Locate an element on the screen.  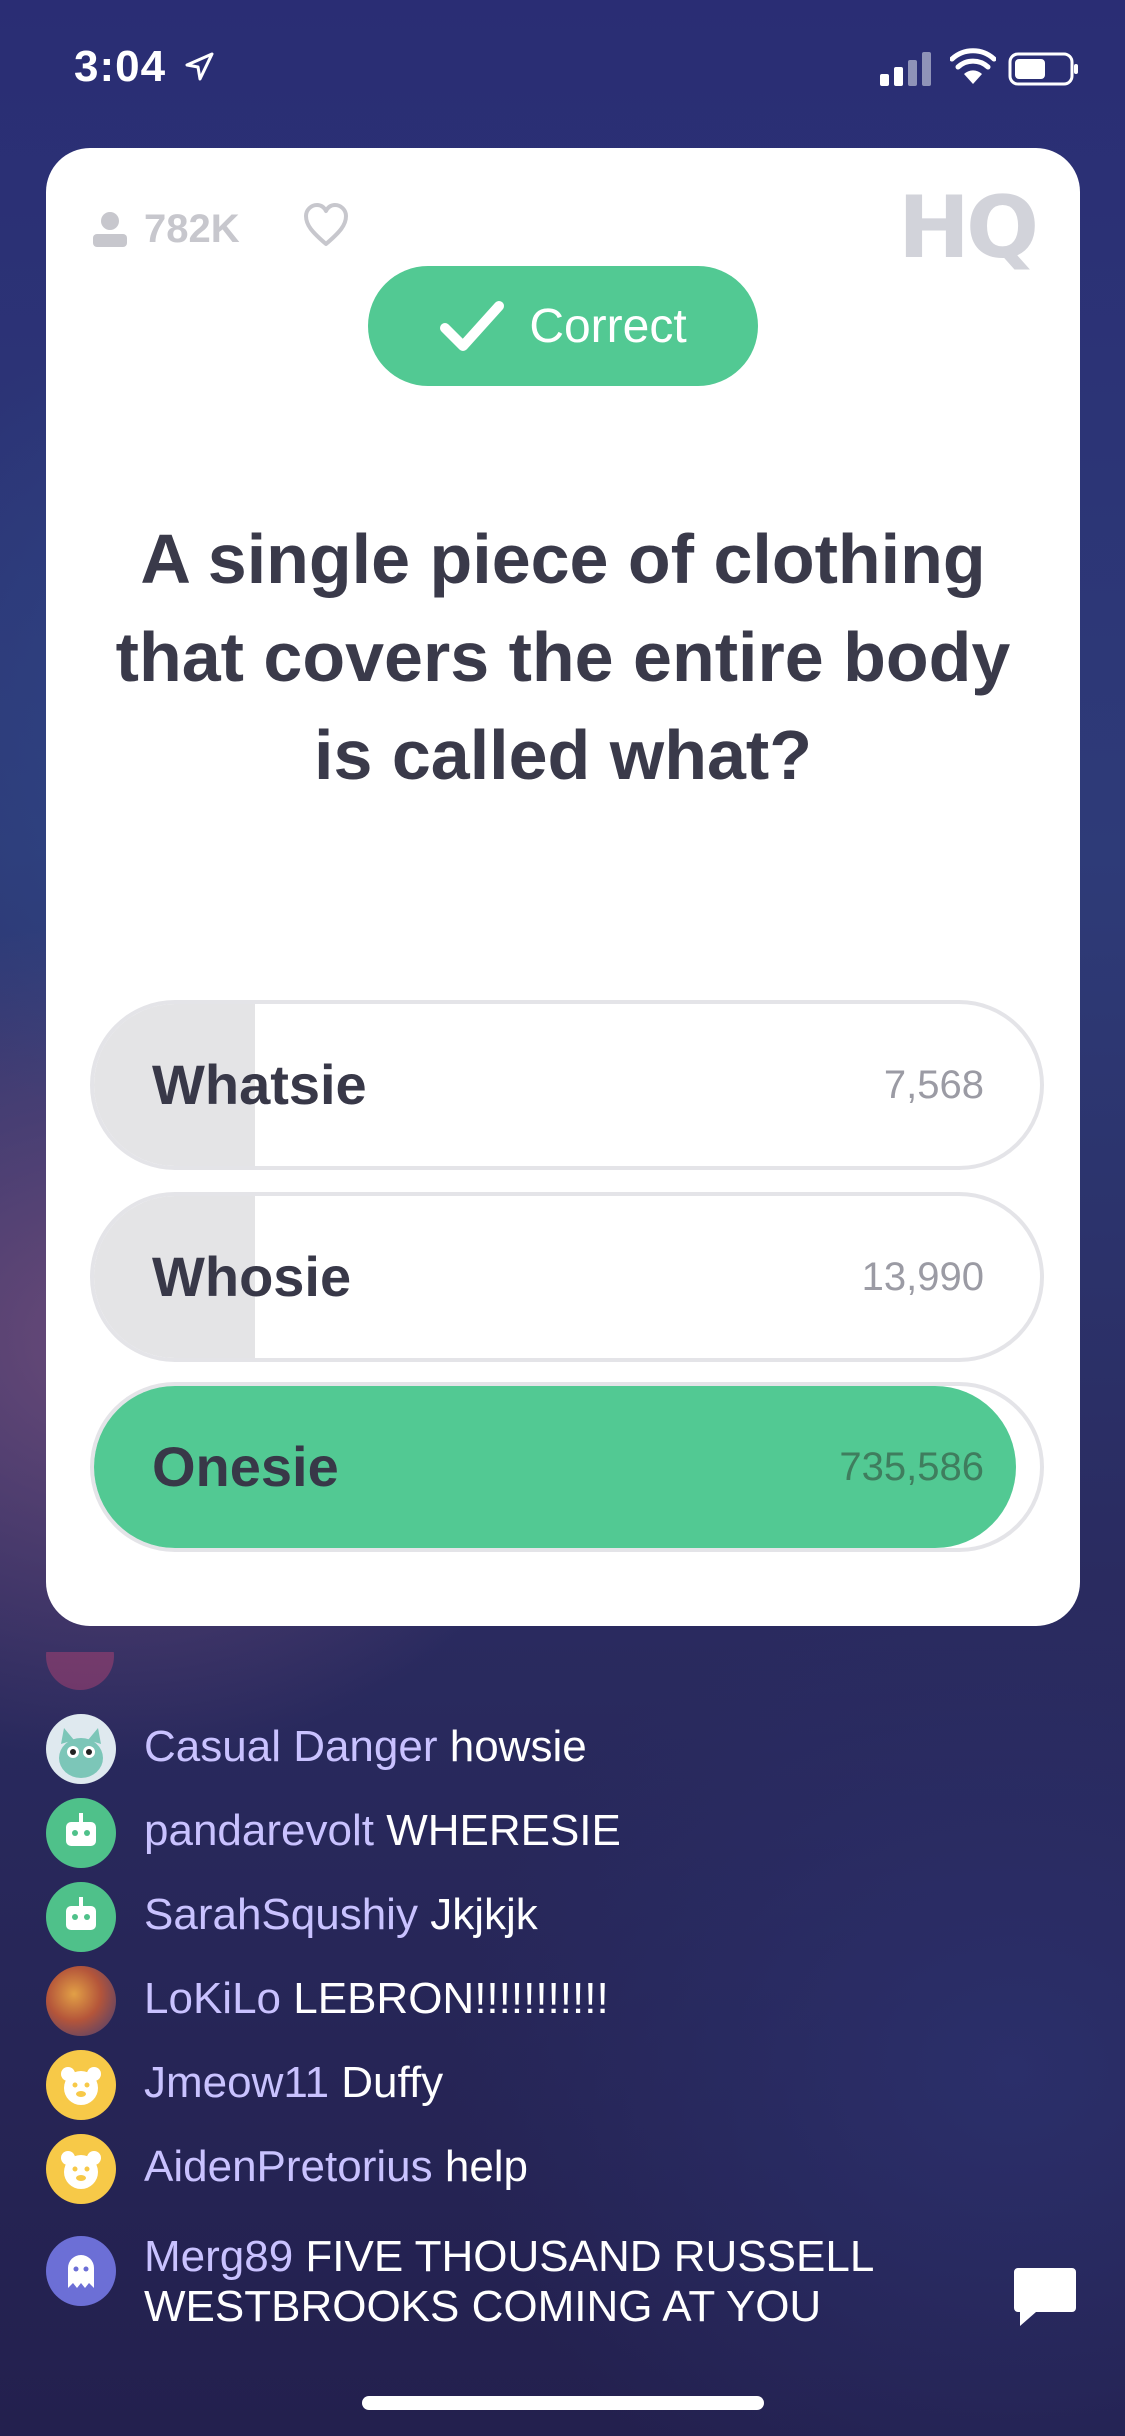
answer-vote-count: 7,568 is located at coordinates (933, 1085).